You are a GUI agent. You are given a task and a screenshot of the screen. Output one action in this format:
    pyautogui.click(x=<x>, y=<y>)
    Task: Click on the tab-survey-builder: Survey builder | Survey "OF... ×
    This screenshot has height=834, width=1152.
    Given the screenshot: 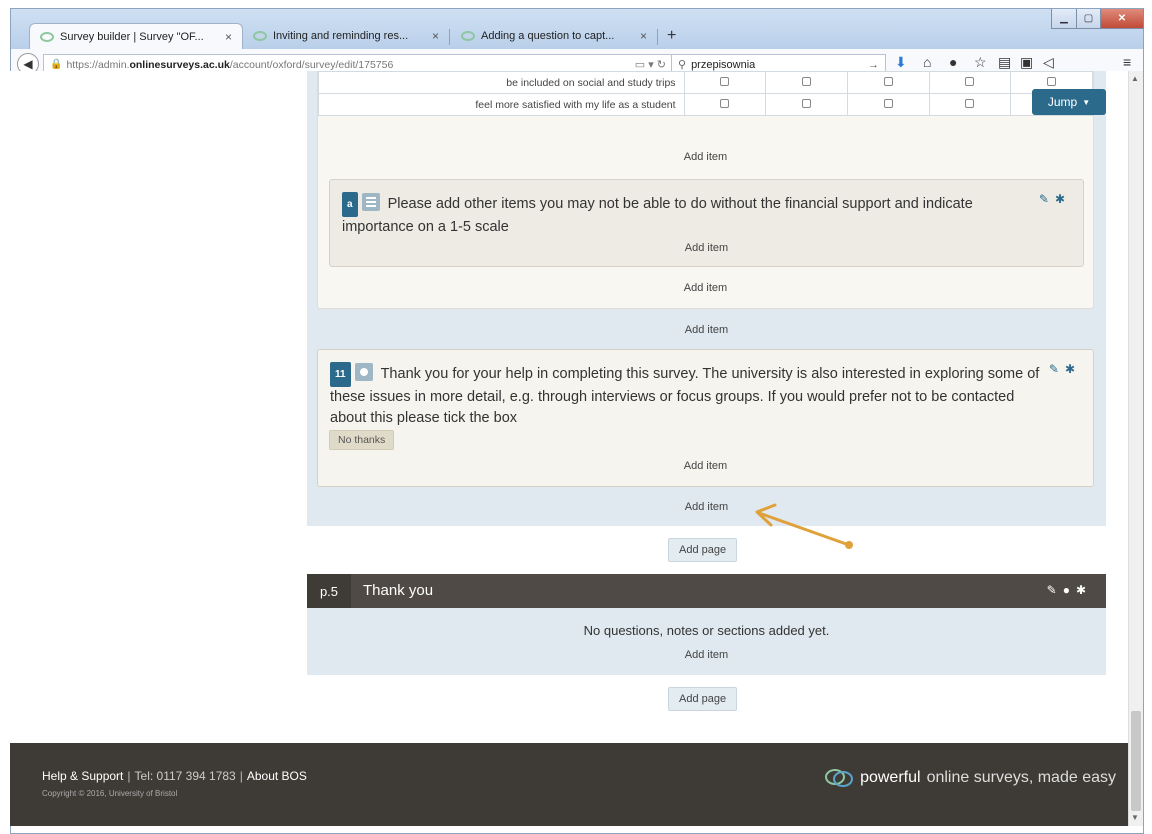 What is the action you would take?
    pyautogui.click(x=136, y=36)
    